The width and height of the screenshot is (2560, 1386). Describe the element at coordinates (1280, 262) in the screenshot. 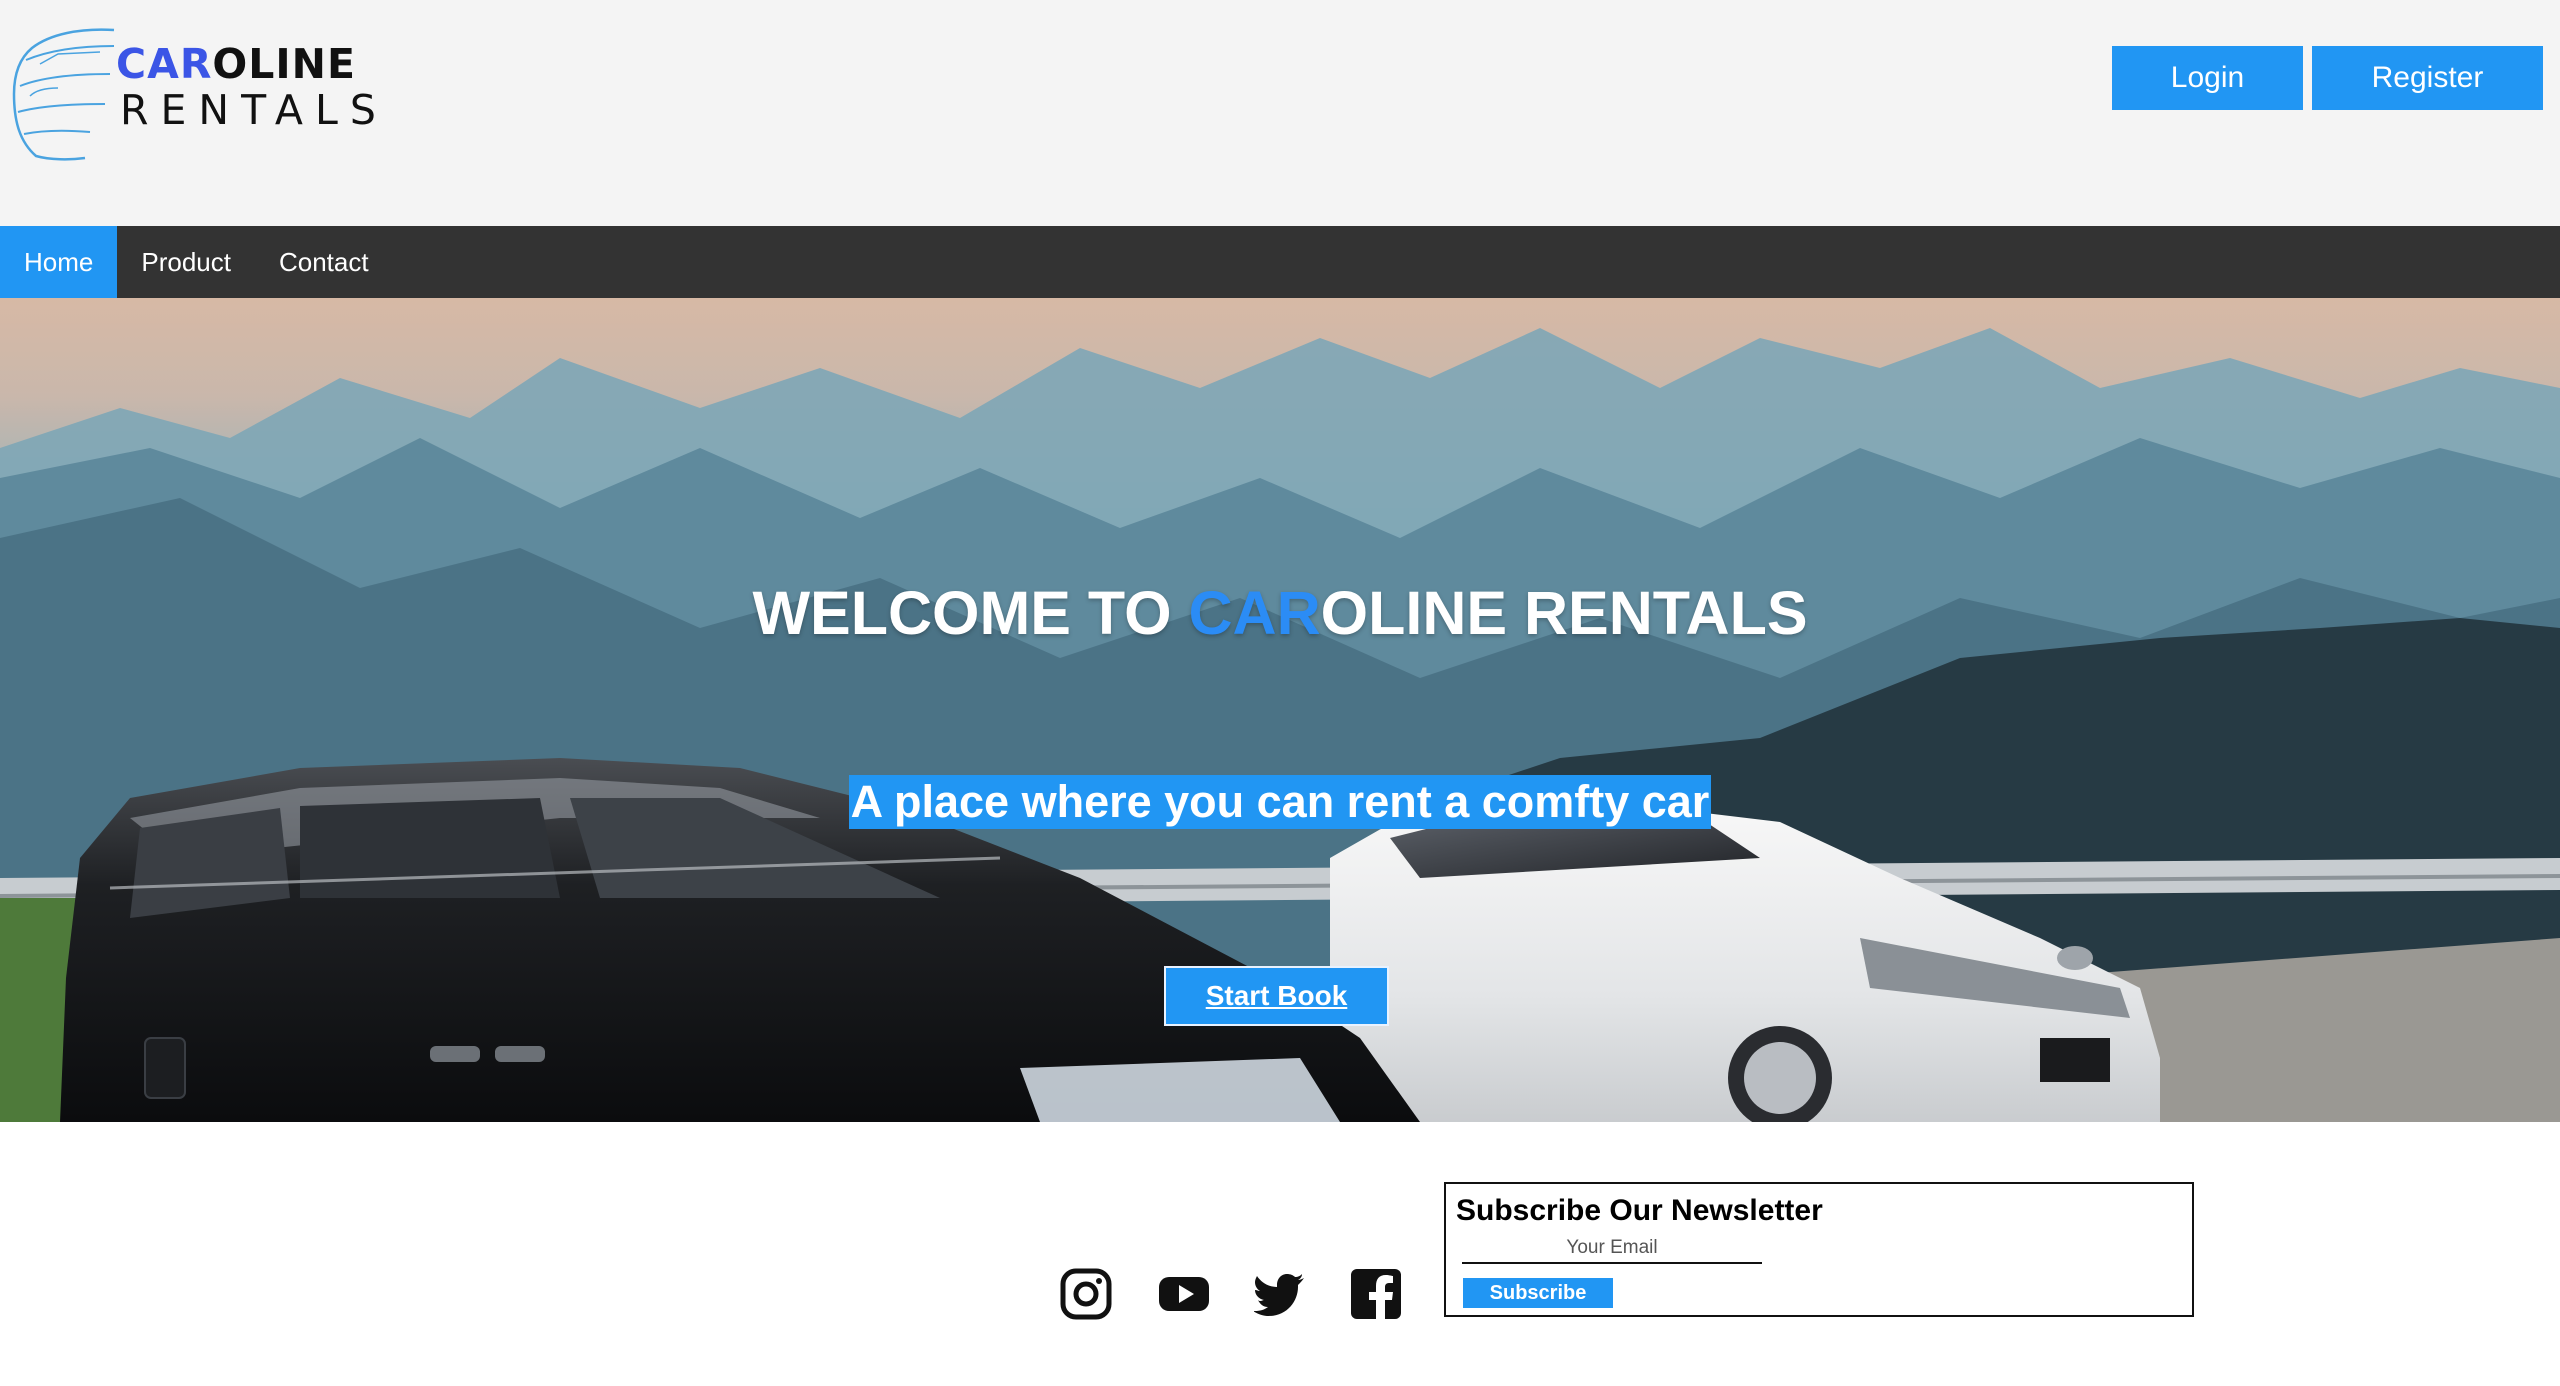

I see `main-nav: Home Product Contact` at that location.